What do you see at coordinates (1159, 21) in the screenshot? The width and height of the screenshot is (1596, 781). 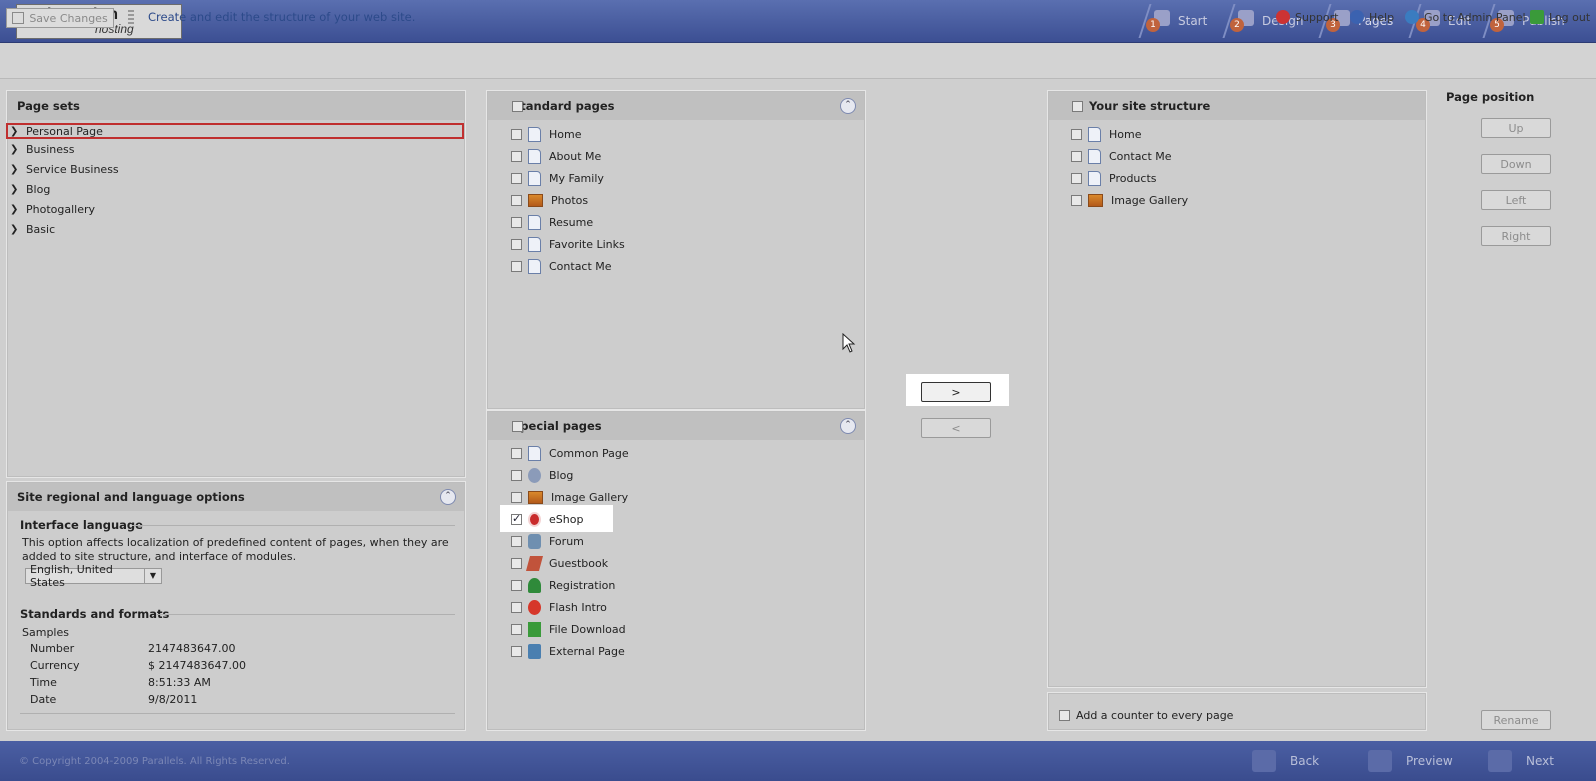 I see `start-step-icon: 1` at bounding box center [1159, 21].